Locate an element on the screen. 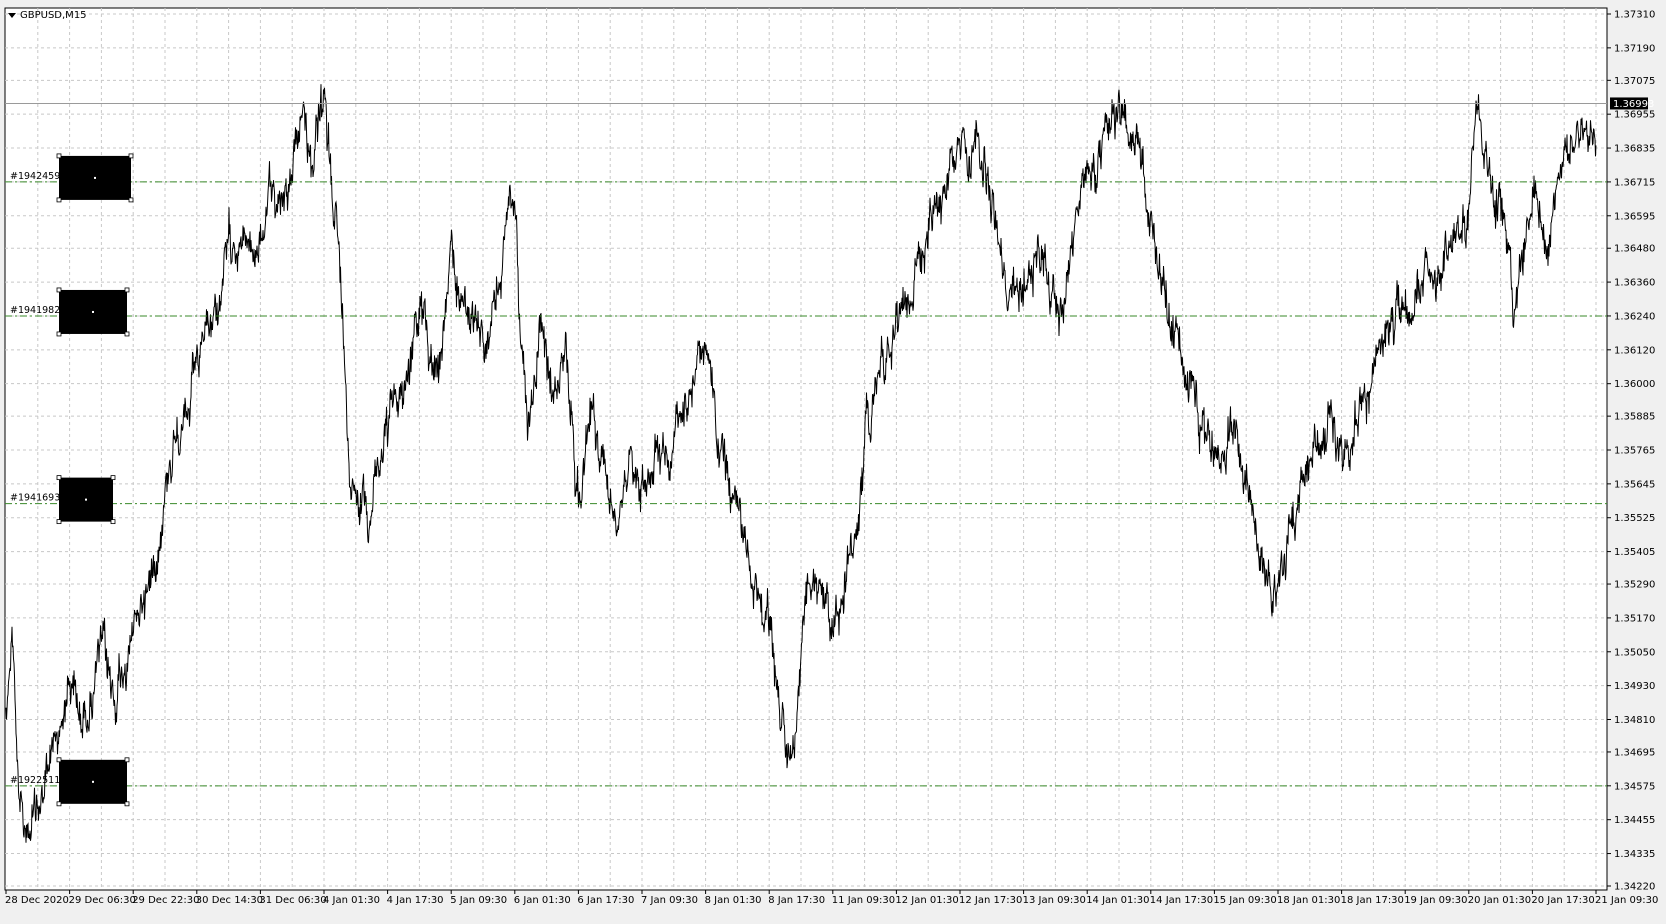  x-tick-label: 8 Jan 01:30 is located at coordinates (733, 900).